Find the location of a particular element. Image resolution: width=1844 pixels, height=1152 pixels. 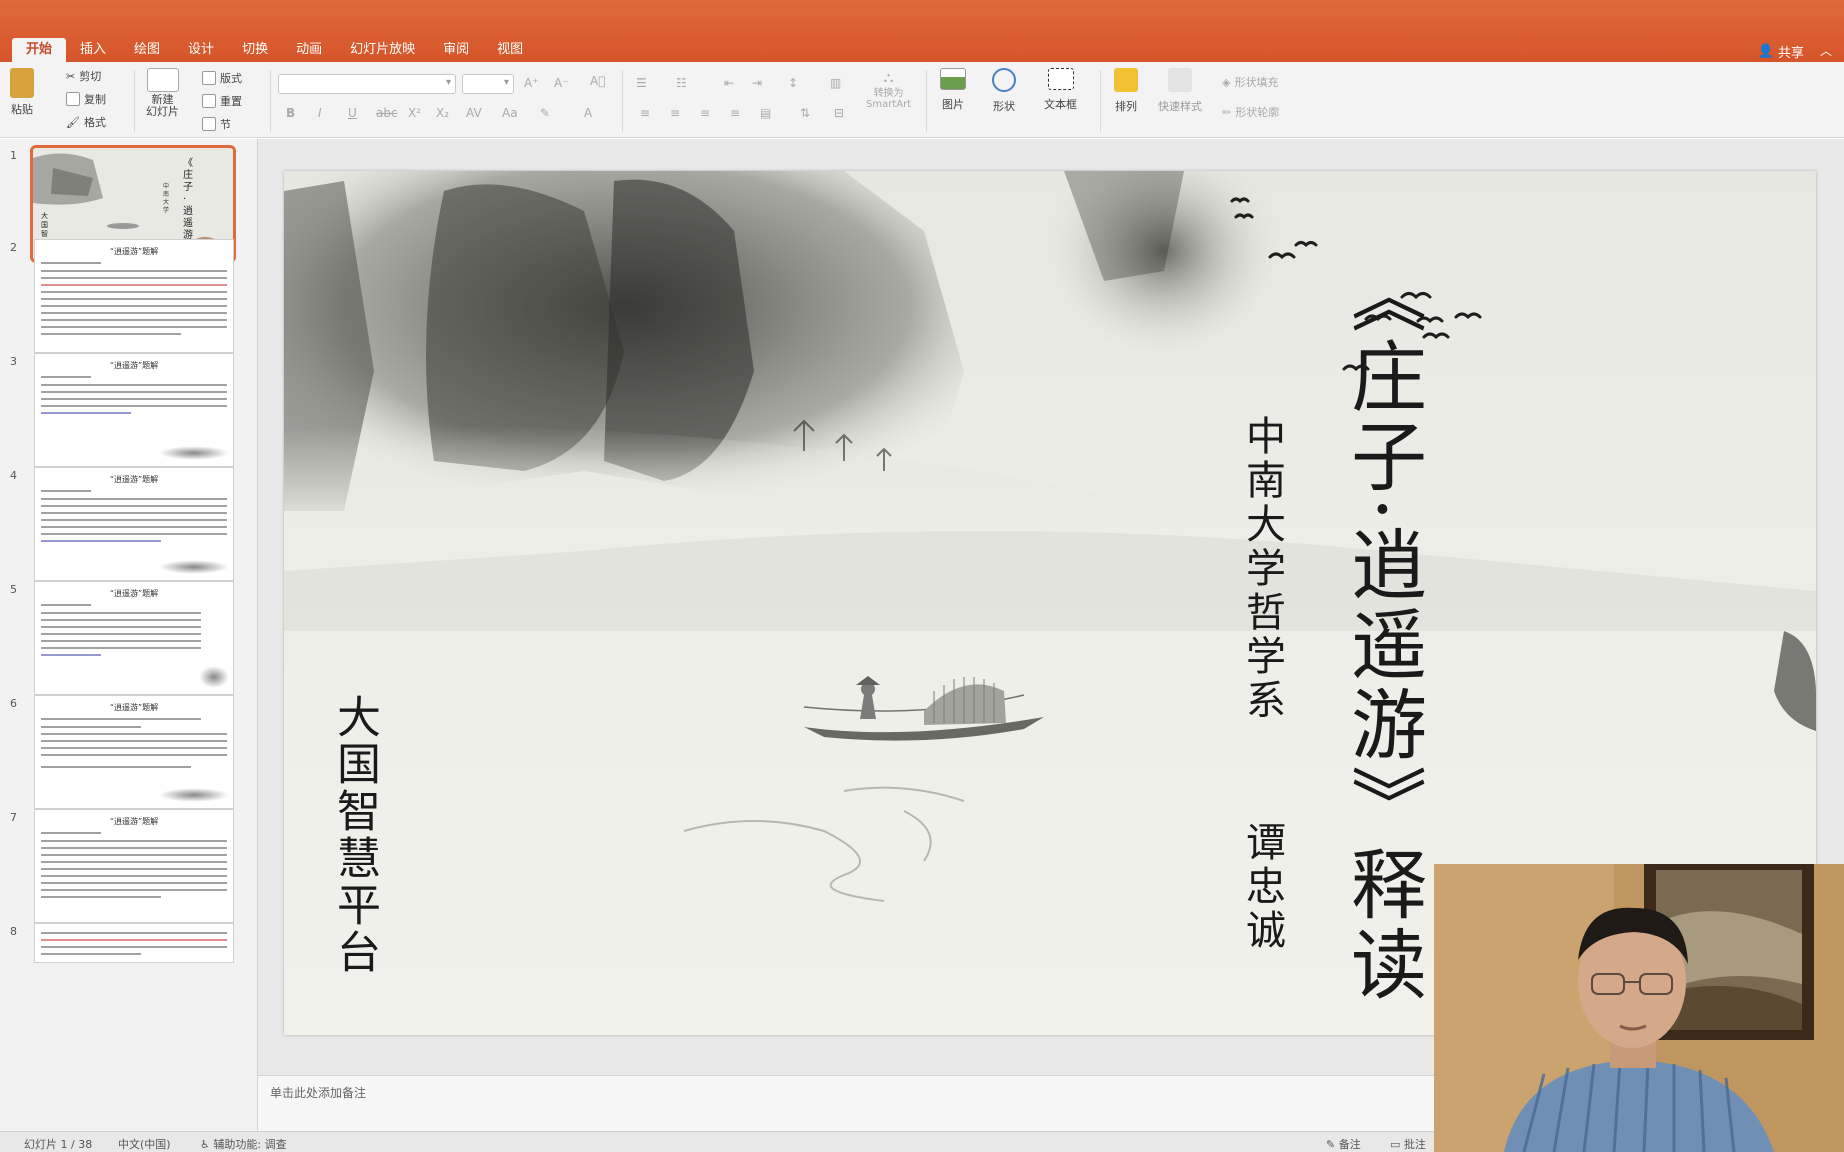

comments-toggle-button: ▭ 批注 is located at coordinates (1408, 1144).